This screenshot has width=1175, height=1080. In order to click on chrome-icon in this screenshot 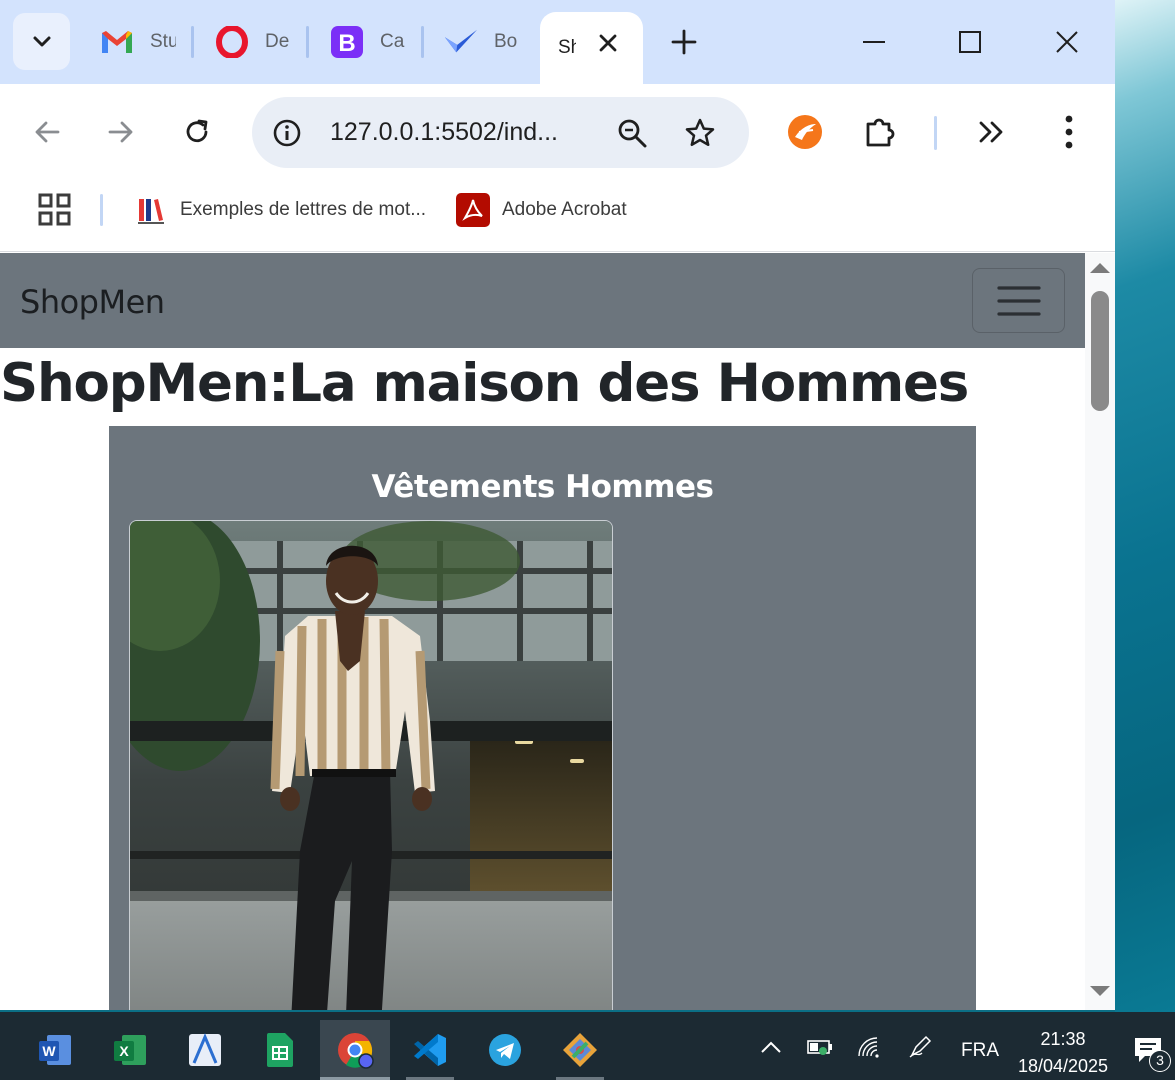, I will do `click(356, 1051)`.